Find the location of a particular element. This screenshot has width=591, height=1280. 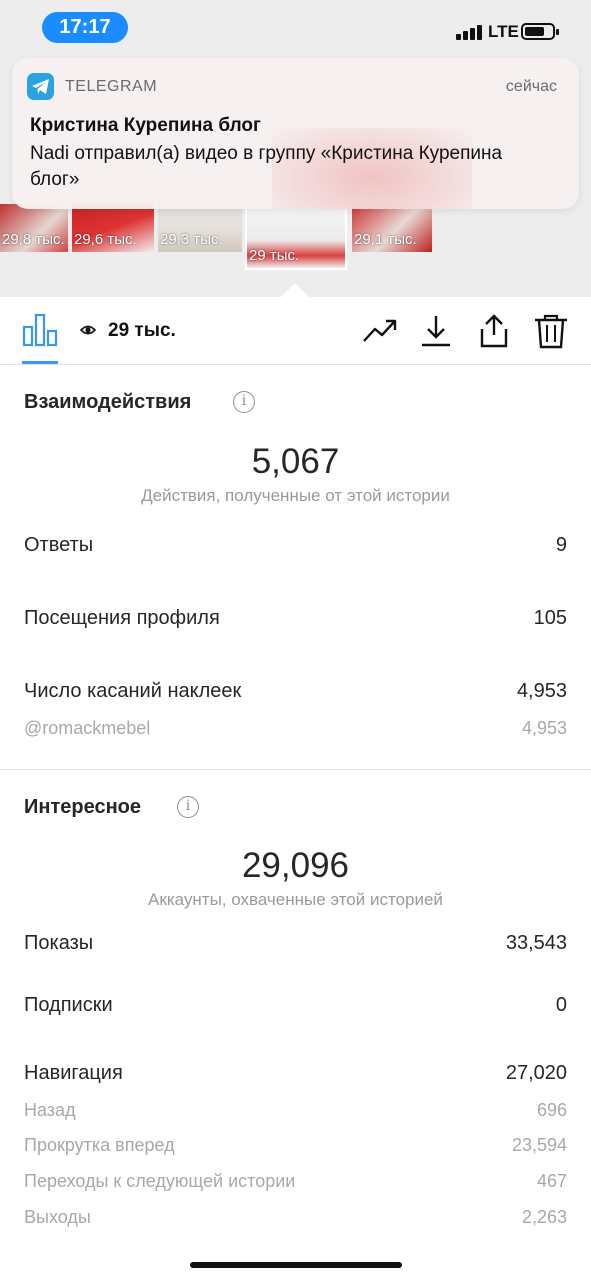

eye-icon is located at coordinates (88, 330).